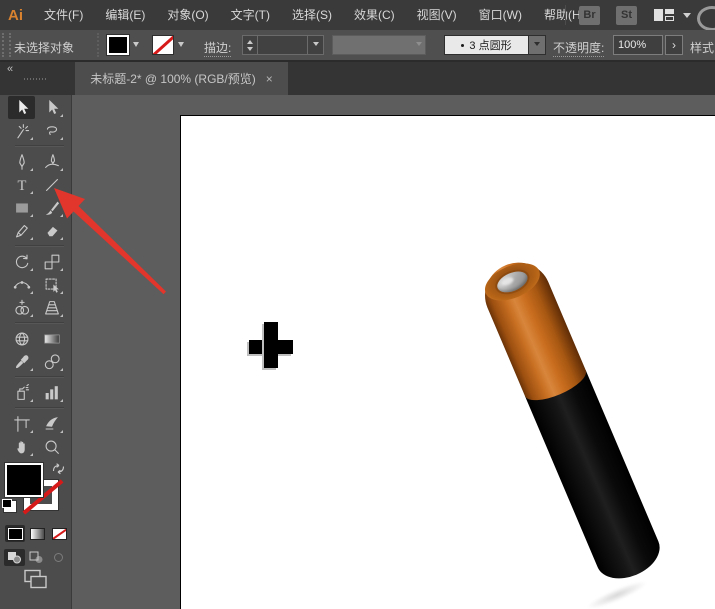 The width and height of the screenshot is (715, 609). I want to click on selection-status: 未选择对象, so click(44, 48).